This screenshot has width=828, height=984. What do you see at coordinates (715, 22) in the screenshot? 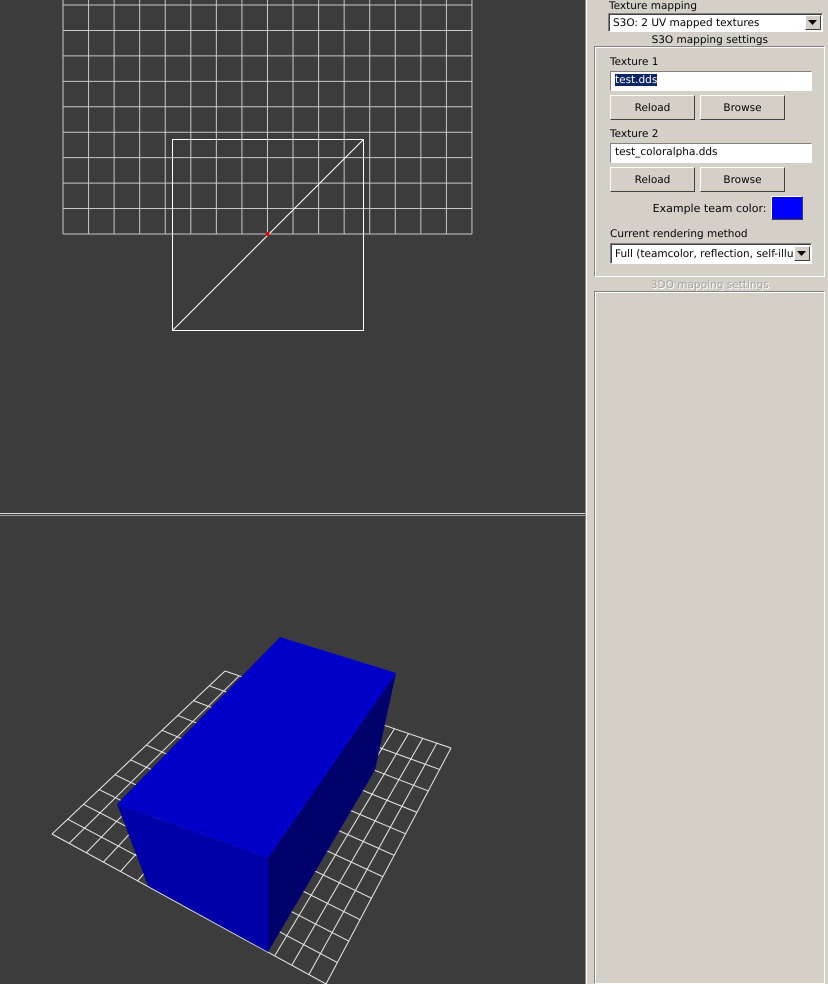
I see `texture-mapping-dropdown: S3O: 2 UV mapped textures` at bounding box center [715, 22].